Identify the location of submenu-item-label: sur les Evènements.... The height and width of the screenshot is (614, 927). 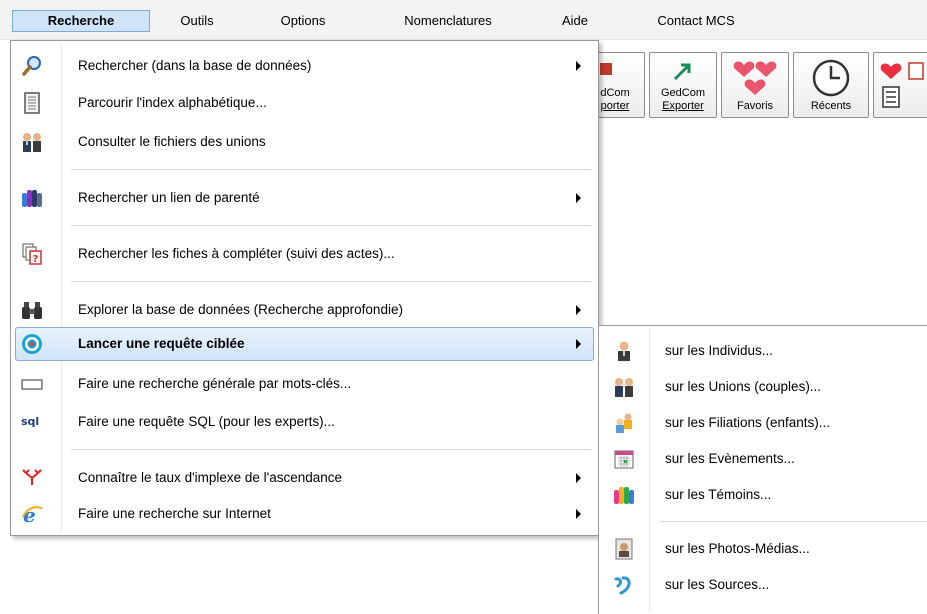
(730, 458).